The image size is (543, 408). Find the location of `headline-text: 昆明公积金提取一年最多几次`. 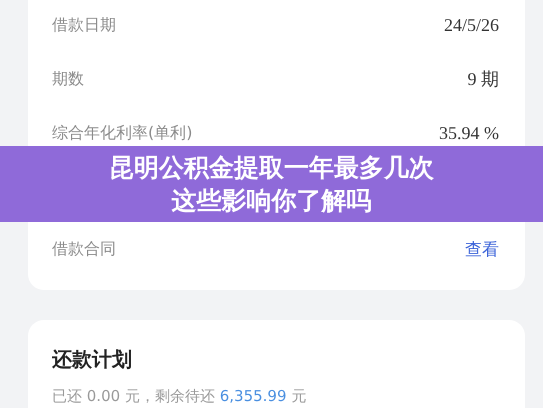

headline-text: 昆明公积金提取一年最多几次 is located at coordinates (271, 168).